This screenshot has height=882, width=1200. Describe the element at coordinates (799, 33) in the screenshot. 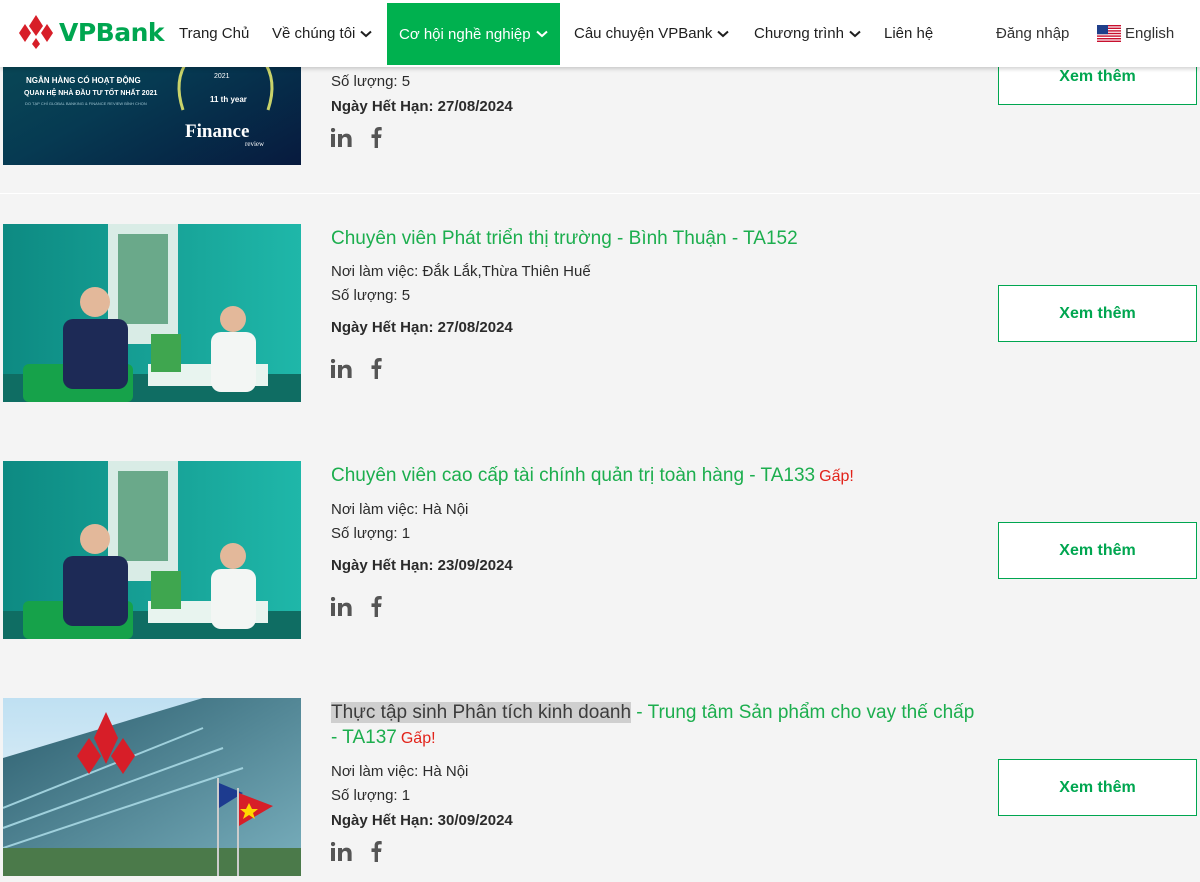

I see `nav-item-label: Chương trình` at that location.